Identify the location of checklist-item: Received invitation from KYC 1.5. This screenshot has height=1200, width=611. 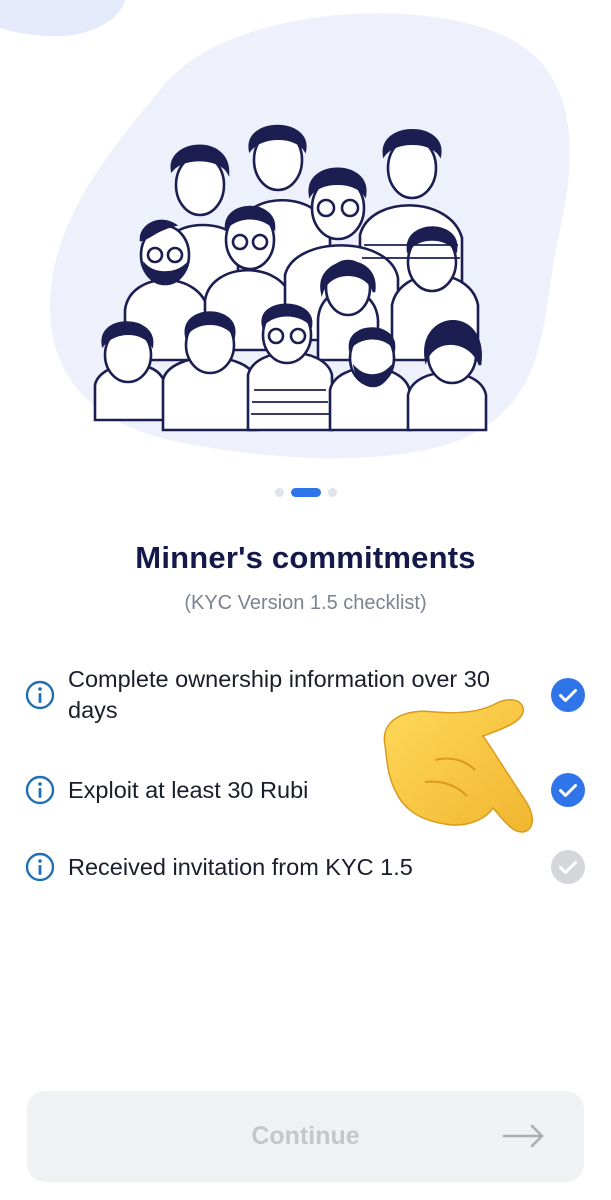
(305, 867).